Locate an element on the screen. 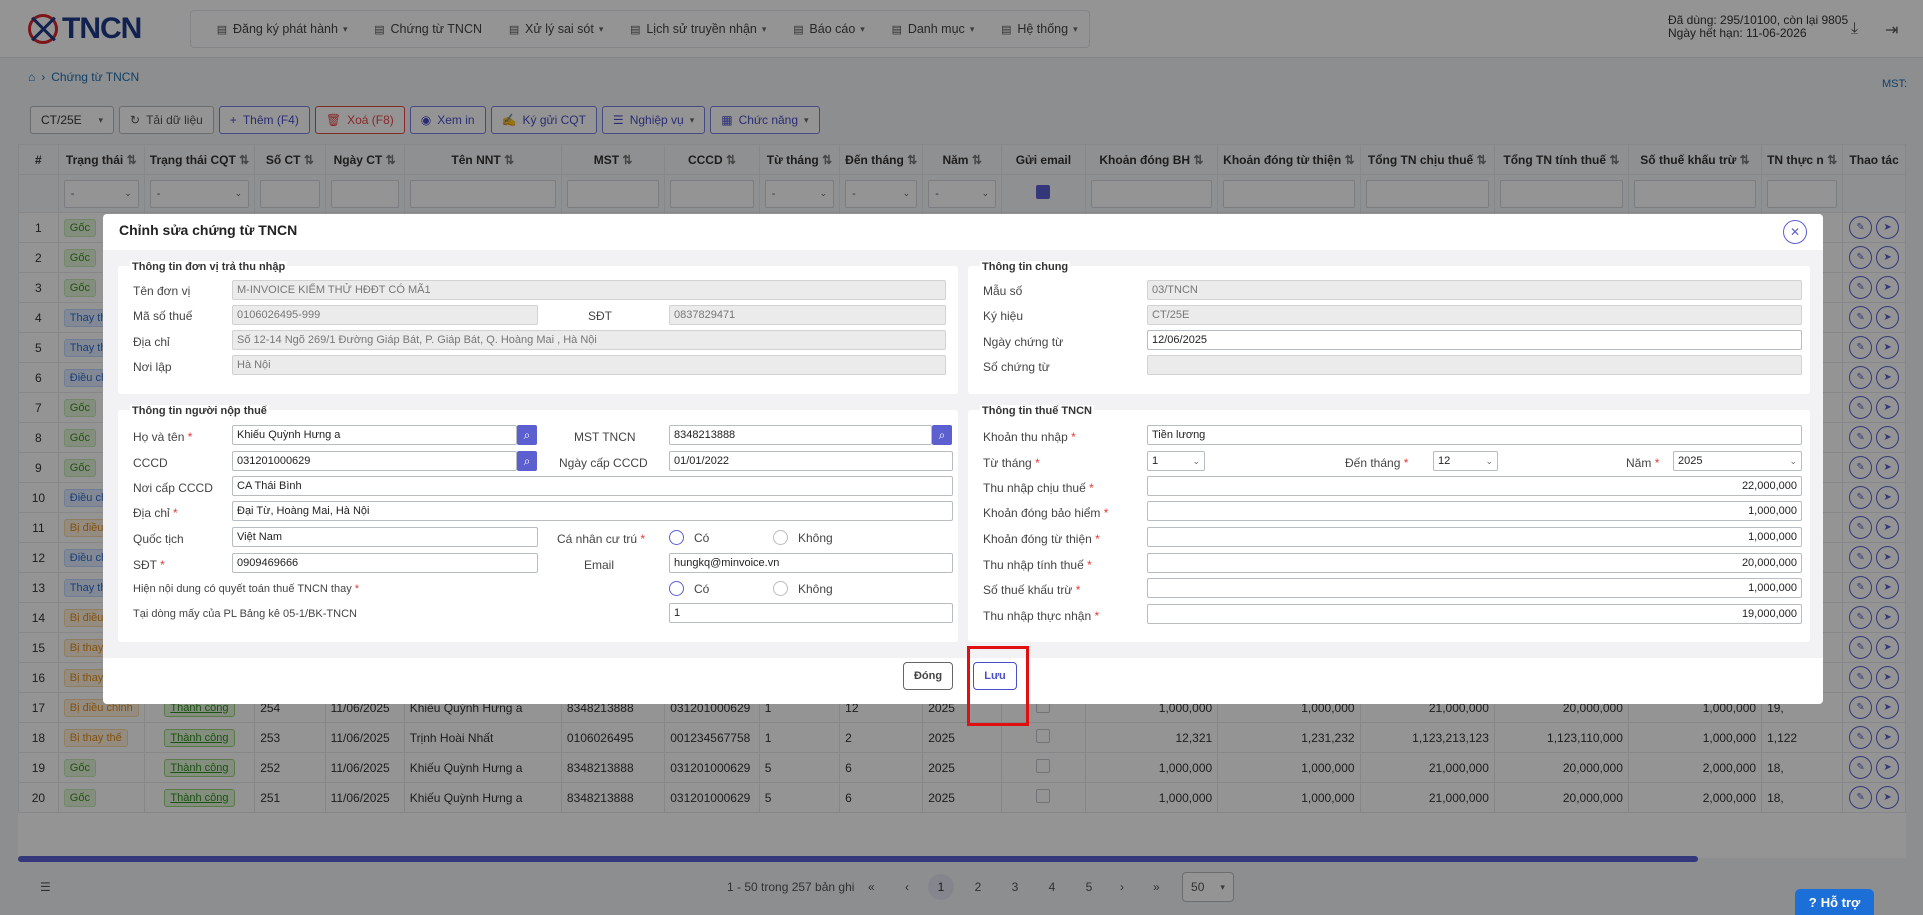 This screenshot has height=915, width=1923. taxpayer-section-title: Thông tin người nộp thuế is located at coordinates (199, 411).